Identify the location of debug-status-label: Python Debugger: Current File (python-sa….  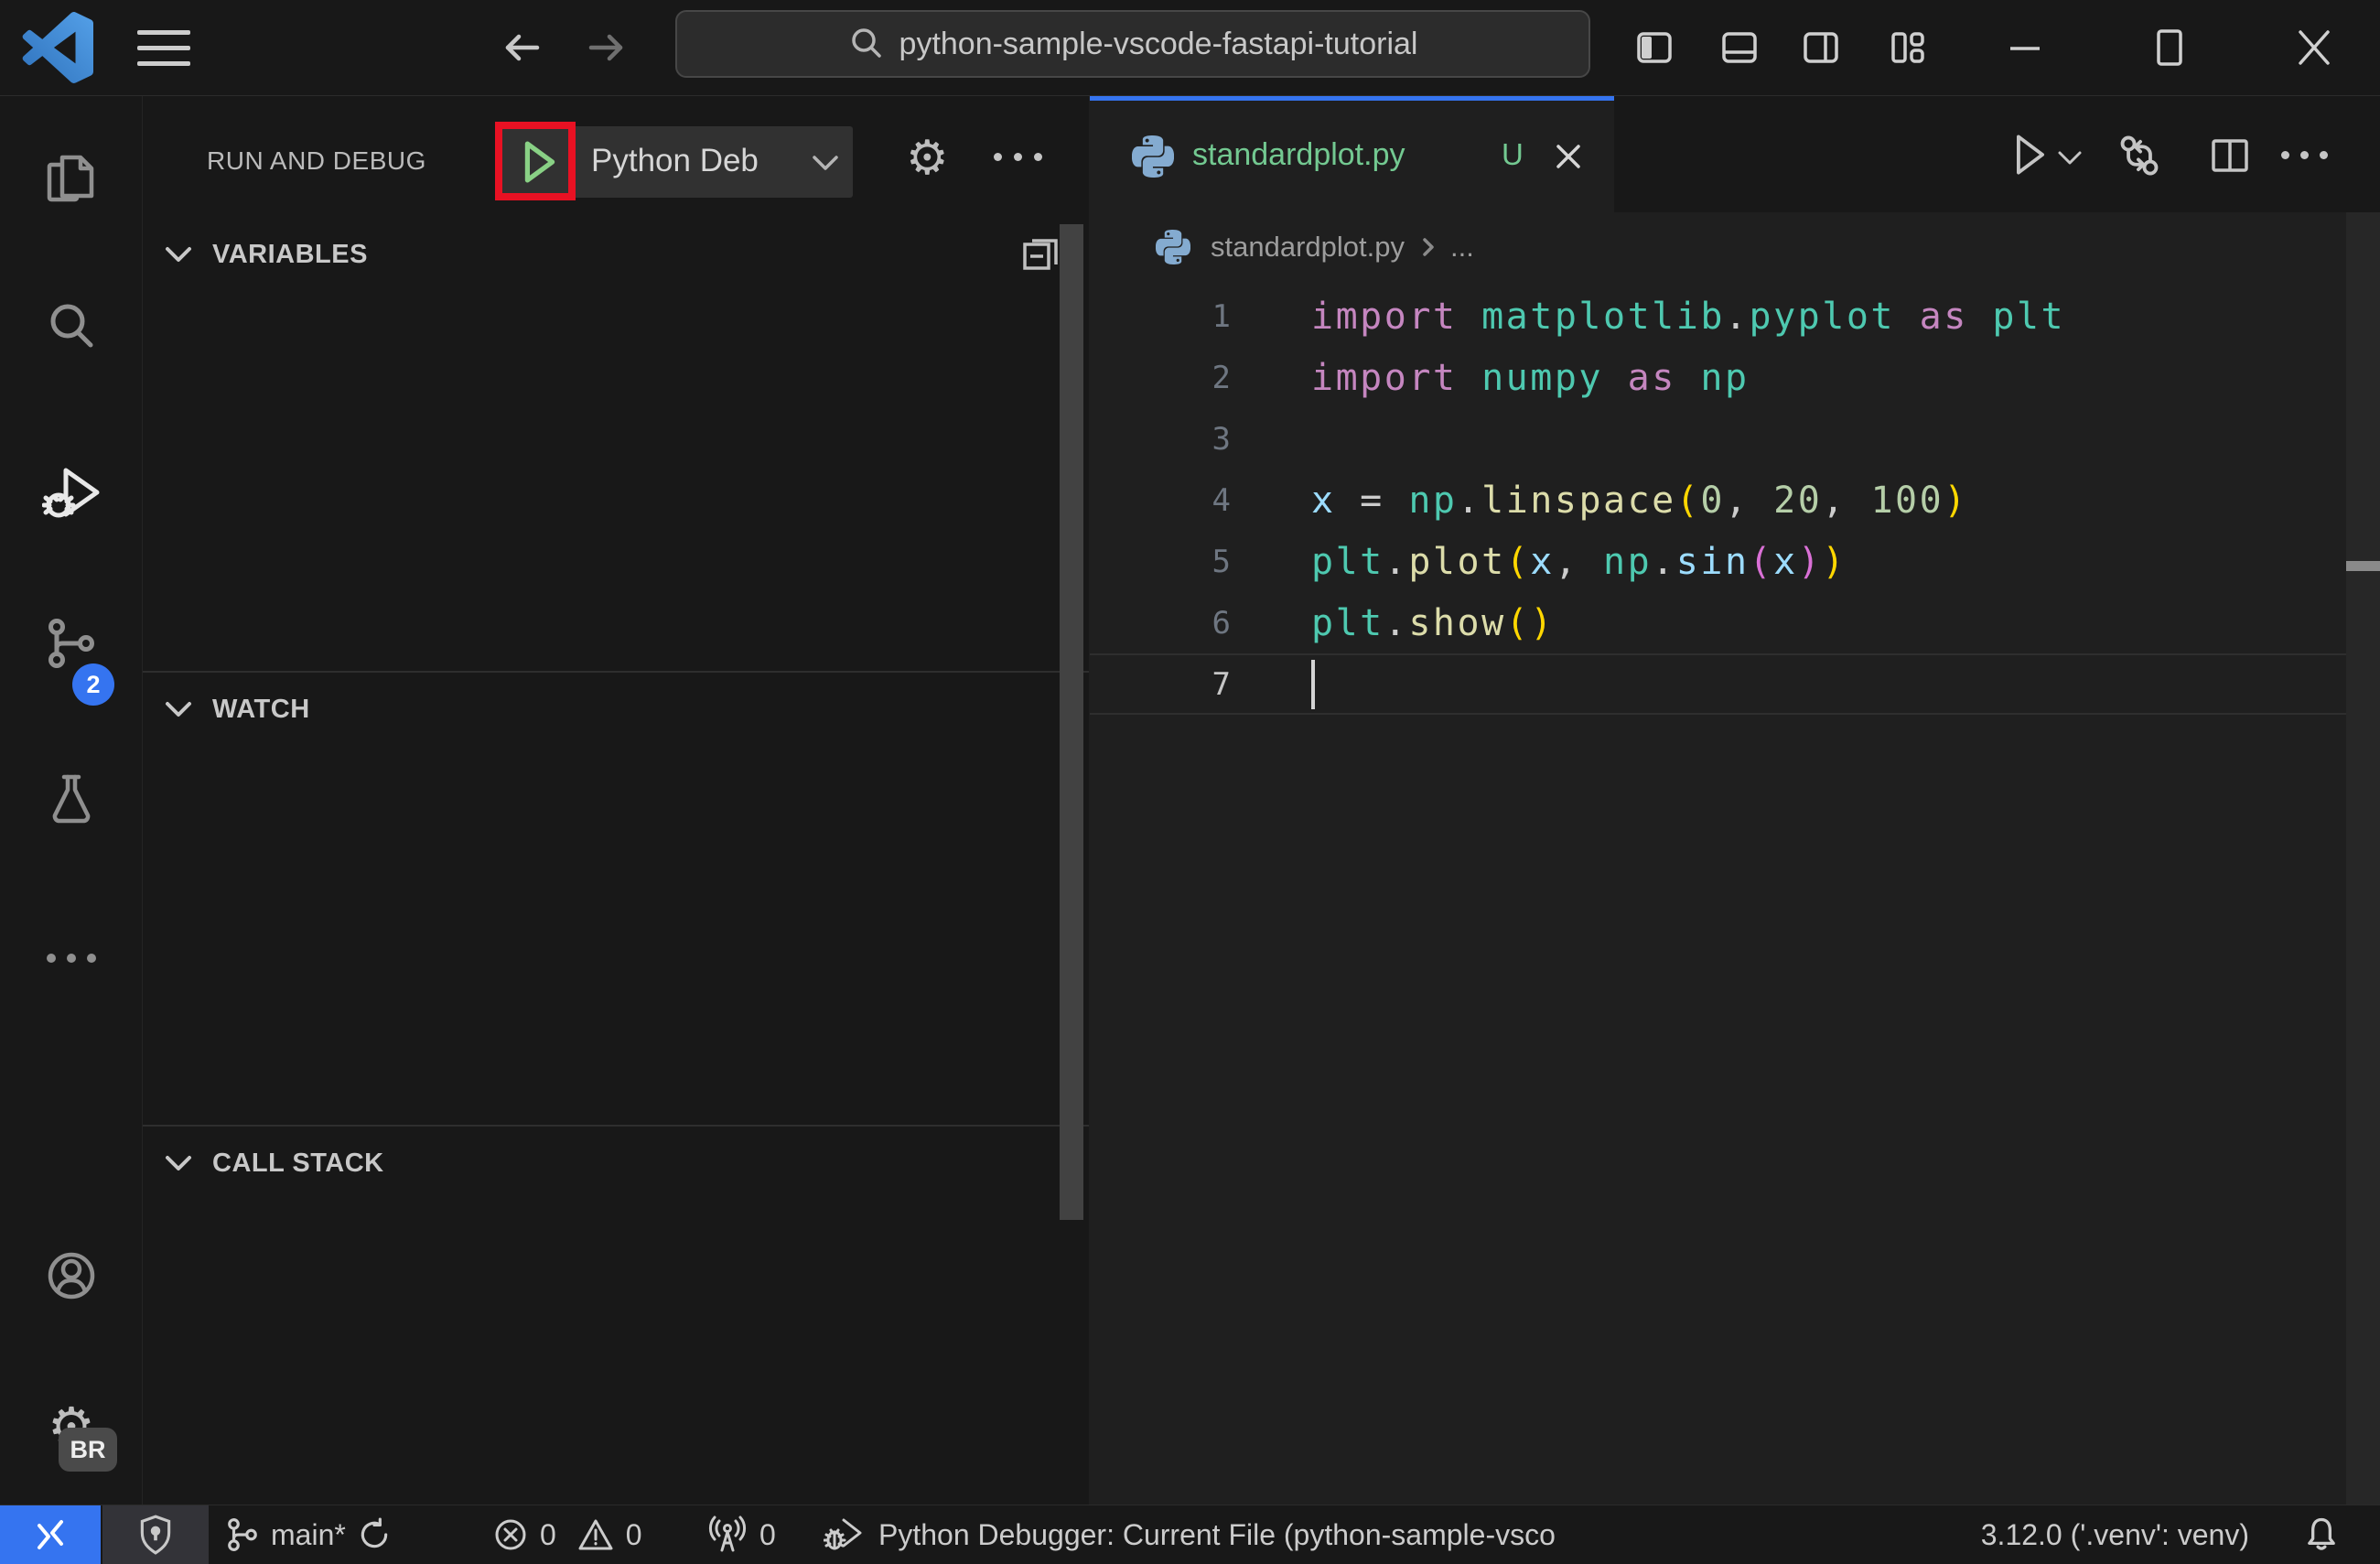
(1217, 1534).